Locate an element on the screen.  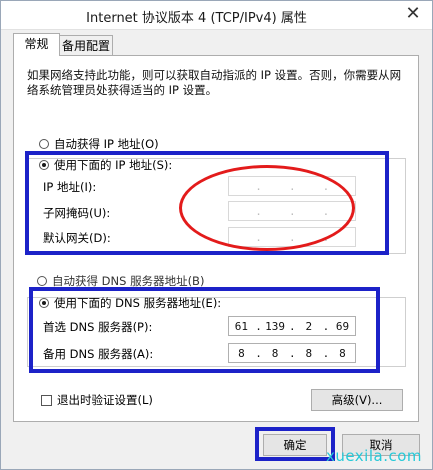
octet: 69 is located at coordinates (342, 326).